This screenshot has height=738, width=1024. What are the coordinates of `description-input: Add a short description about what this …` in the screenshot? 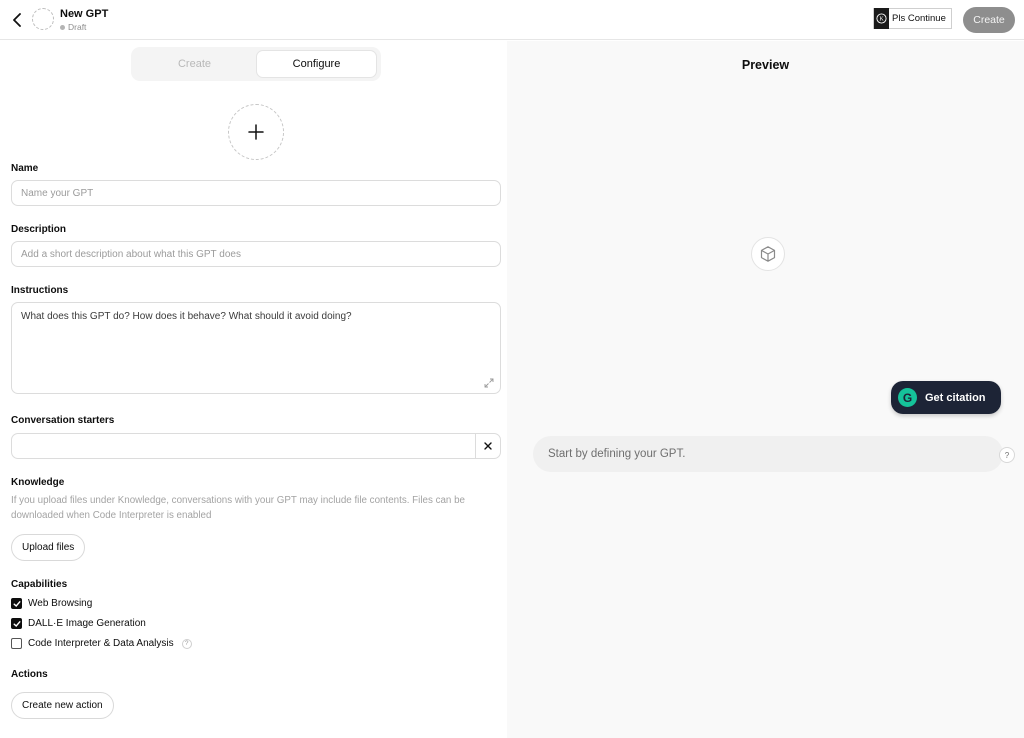 It's located at (256, 254).